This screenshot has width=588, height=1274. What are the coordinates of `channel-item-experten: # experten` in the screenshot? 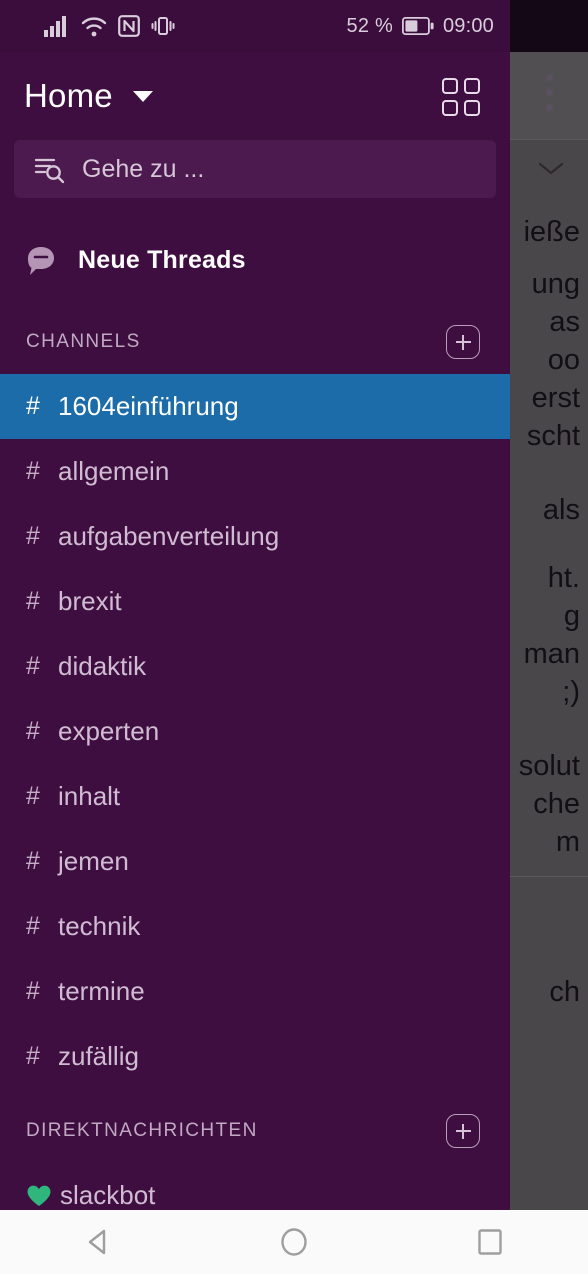 It's located at (255, 731).